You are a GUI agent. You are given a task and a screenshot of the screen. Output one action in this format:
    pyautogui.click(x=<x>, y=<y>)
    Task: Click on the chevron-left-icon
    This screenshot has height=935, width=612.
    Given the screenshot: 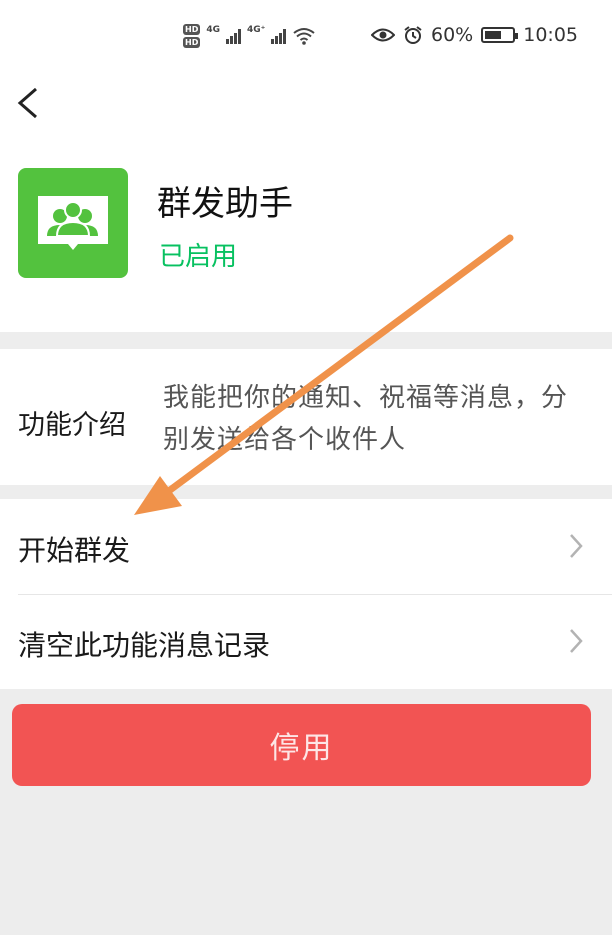 What is the action you would take?
    pyautogui.click(x=29, y=103)
    